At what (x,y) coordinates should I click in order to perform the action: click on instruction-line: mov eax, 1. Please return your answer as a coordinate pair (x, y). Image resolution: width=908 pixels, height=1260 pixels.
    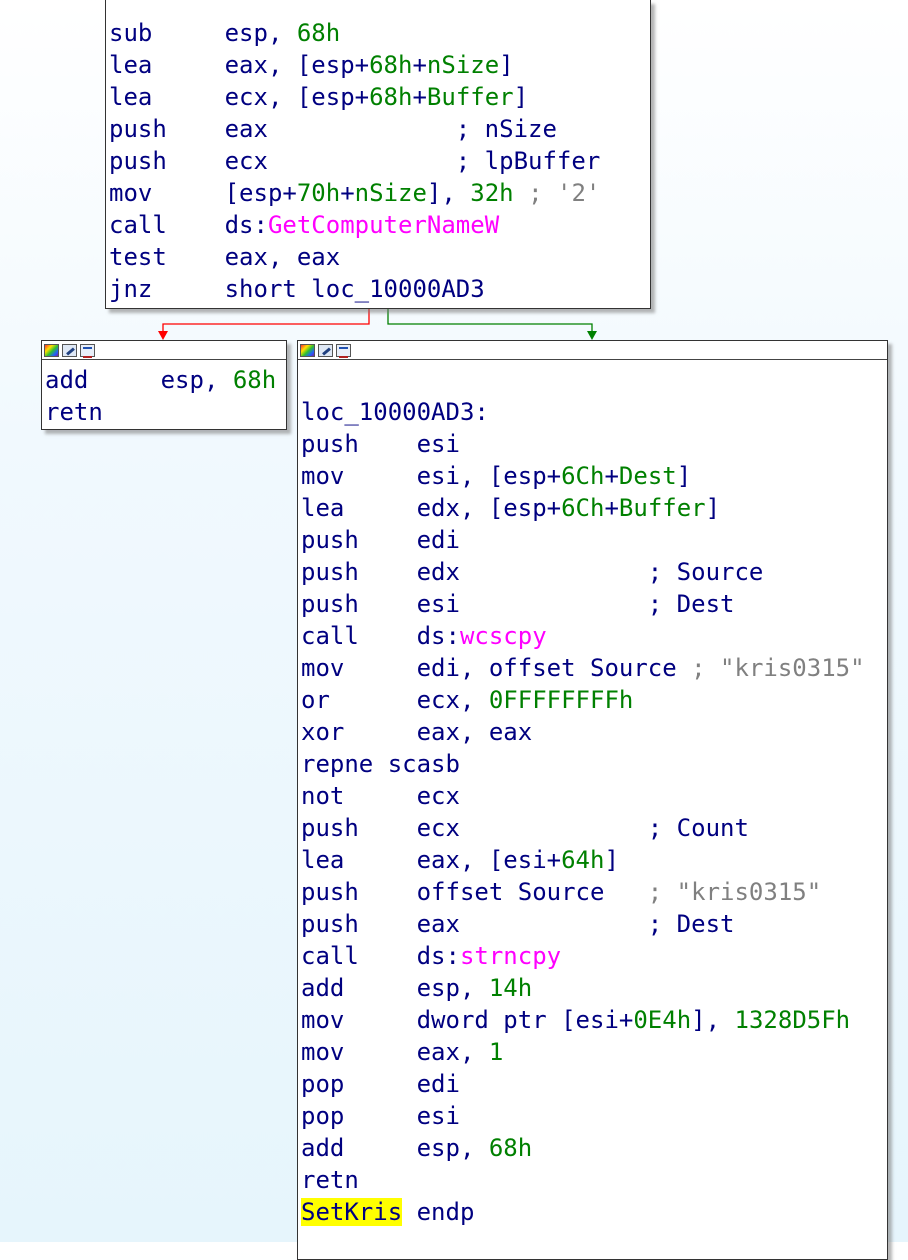
    Looking at the image, I should click on (594, 1052).